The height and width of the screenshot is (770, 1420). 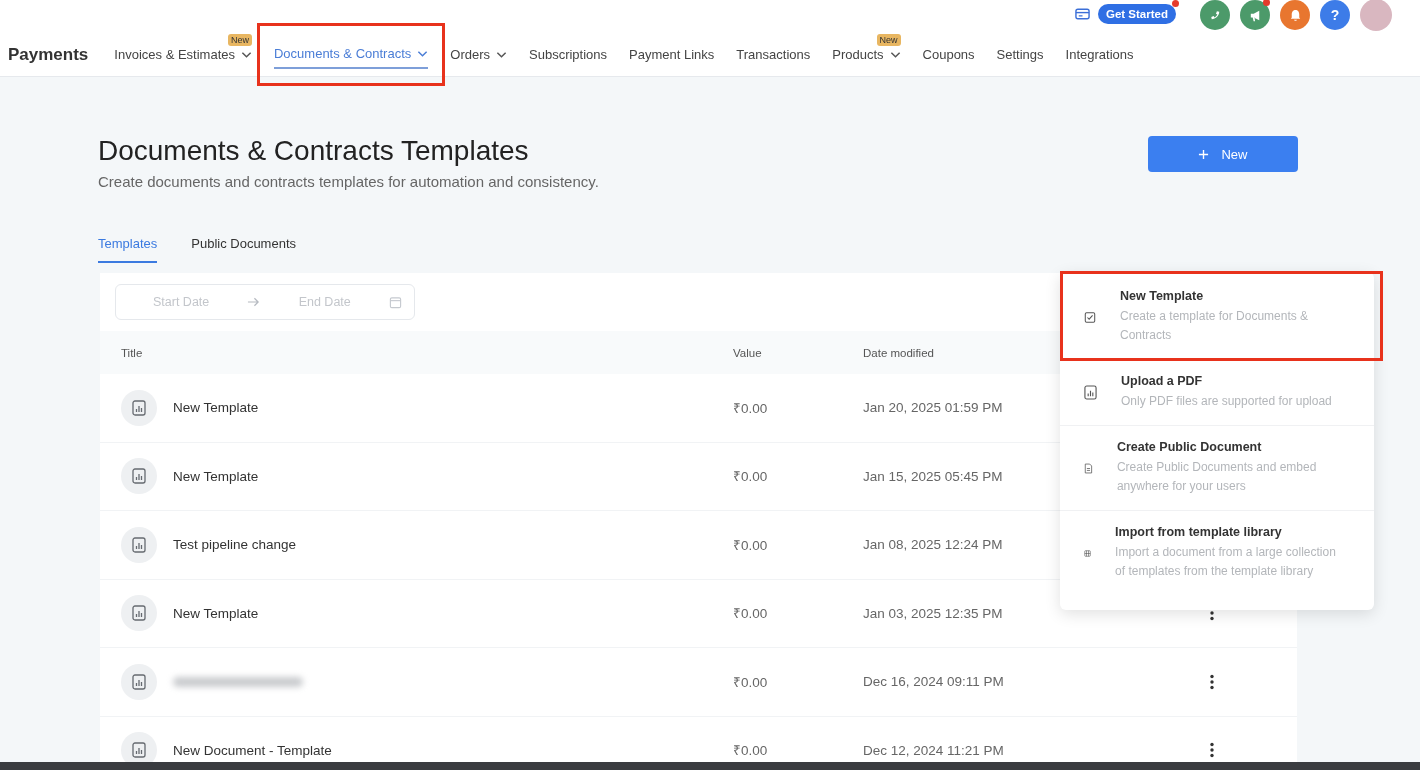 I want to click on date-cell: Jan 15, 2025 05:45 PM, so click(x=933, y=476).